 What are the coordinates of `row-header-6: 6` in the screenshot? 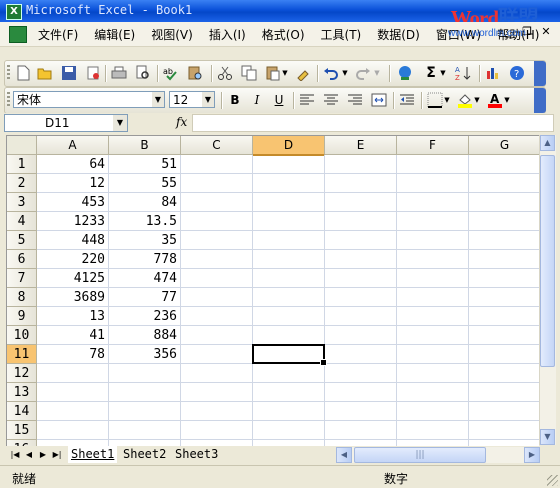 It's located at (22, 259).